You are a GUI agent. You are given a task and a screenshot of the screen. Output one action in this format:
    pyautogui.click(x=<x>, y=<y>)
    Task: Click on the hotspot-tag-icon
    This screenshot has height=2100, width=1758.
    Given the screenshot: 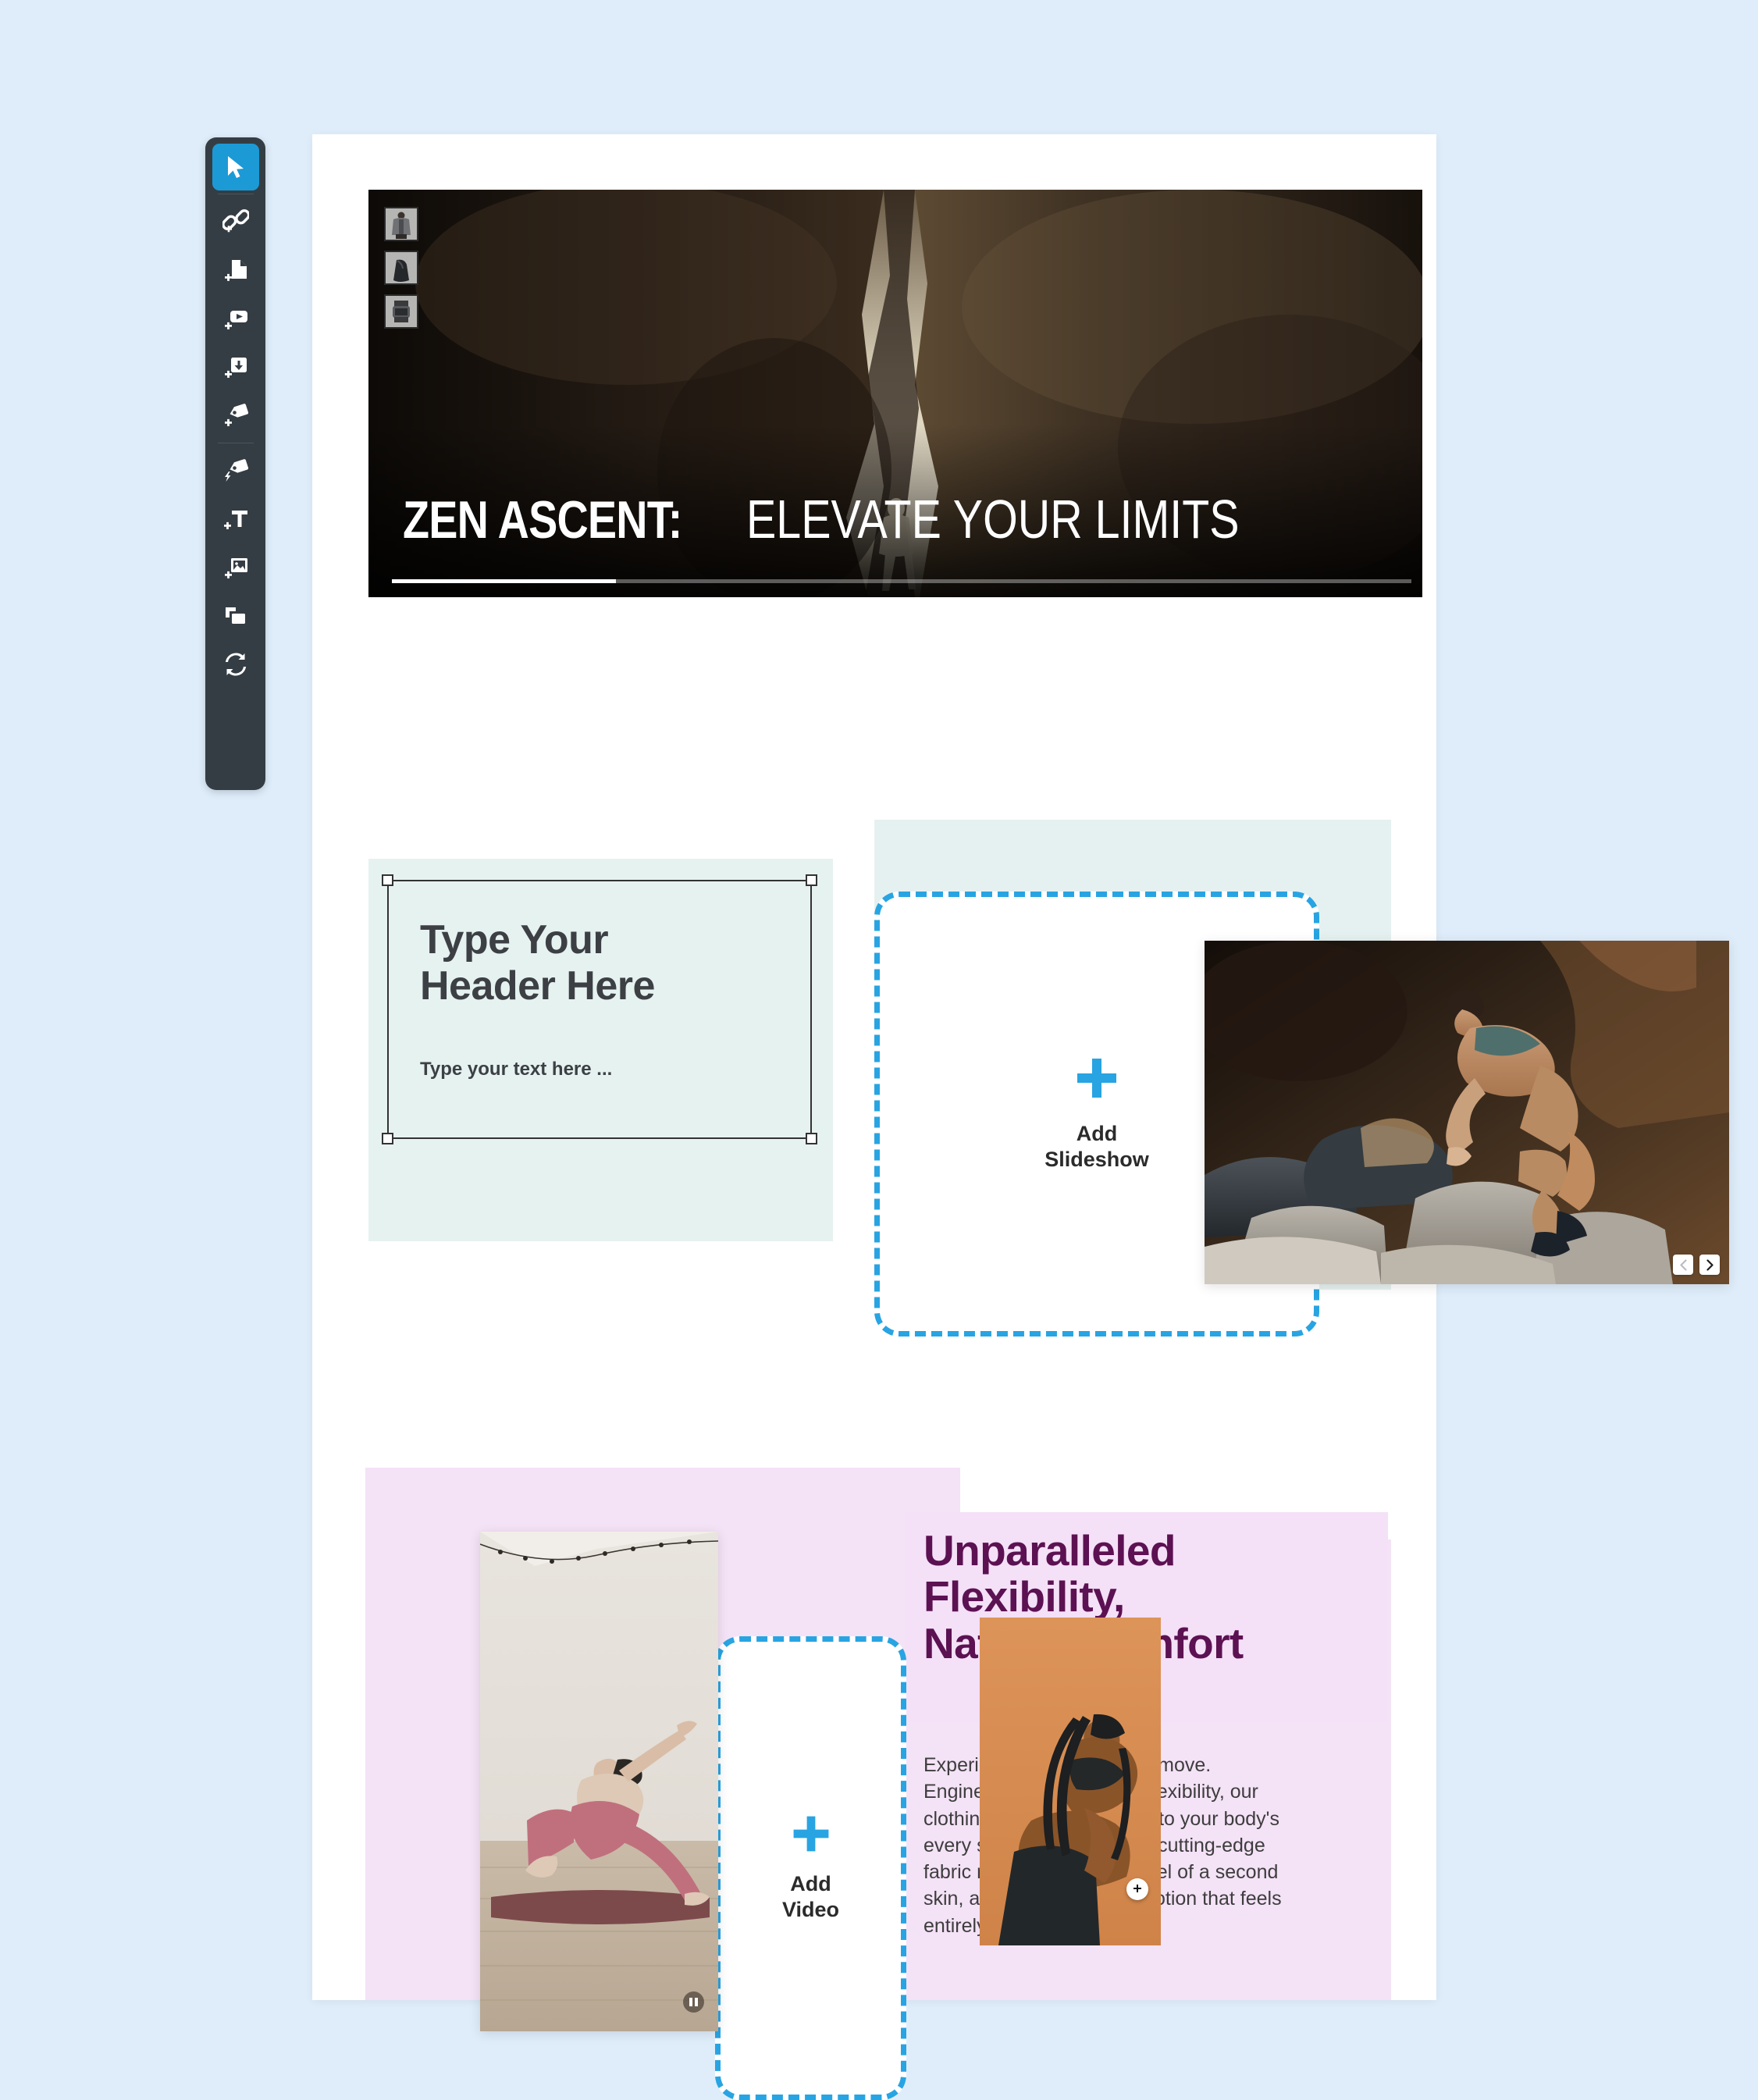 What is the action you would take?
    pyautogui.click(x=236, y=470)
    